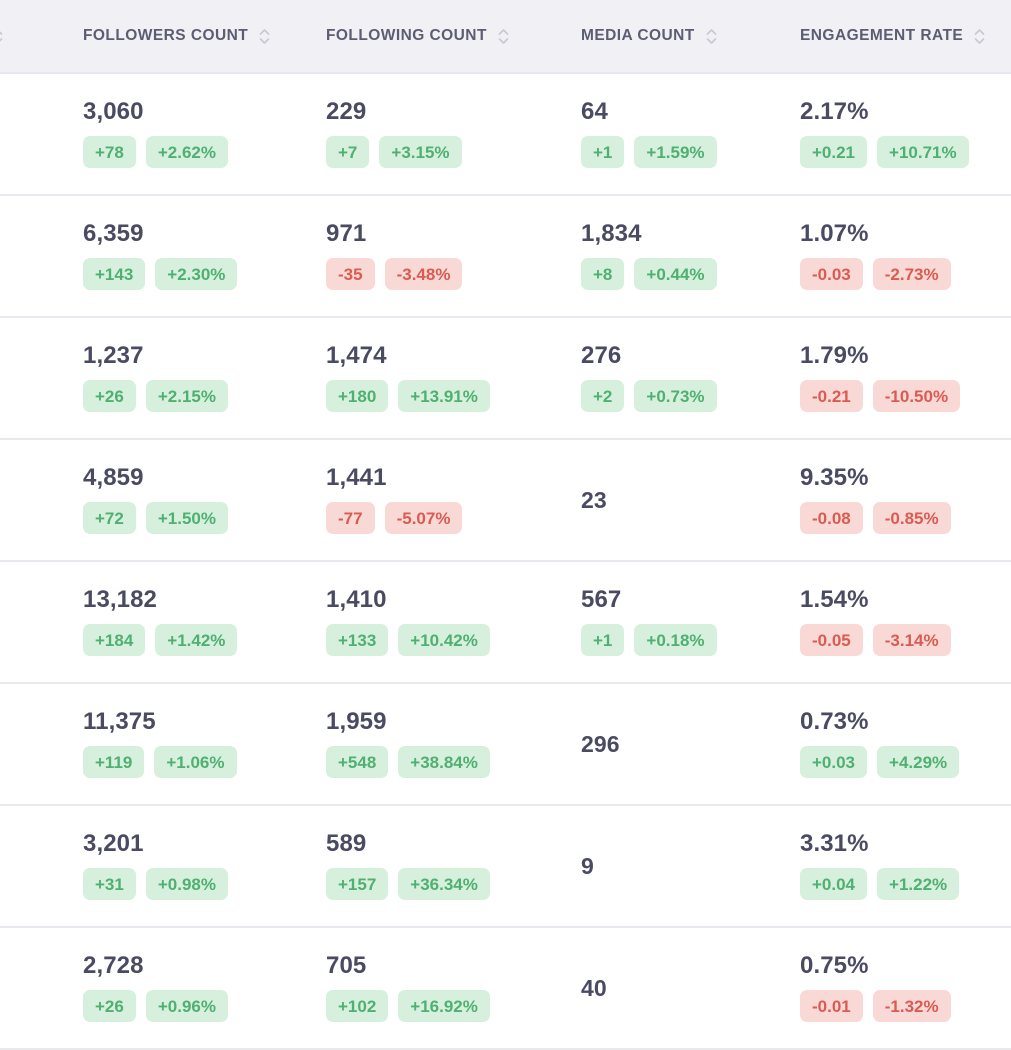 The height and width of the screenshot is (1050, 1011). I want to click on column-header-media_count: MEDIA COUNT, so click(668, 37).